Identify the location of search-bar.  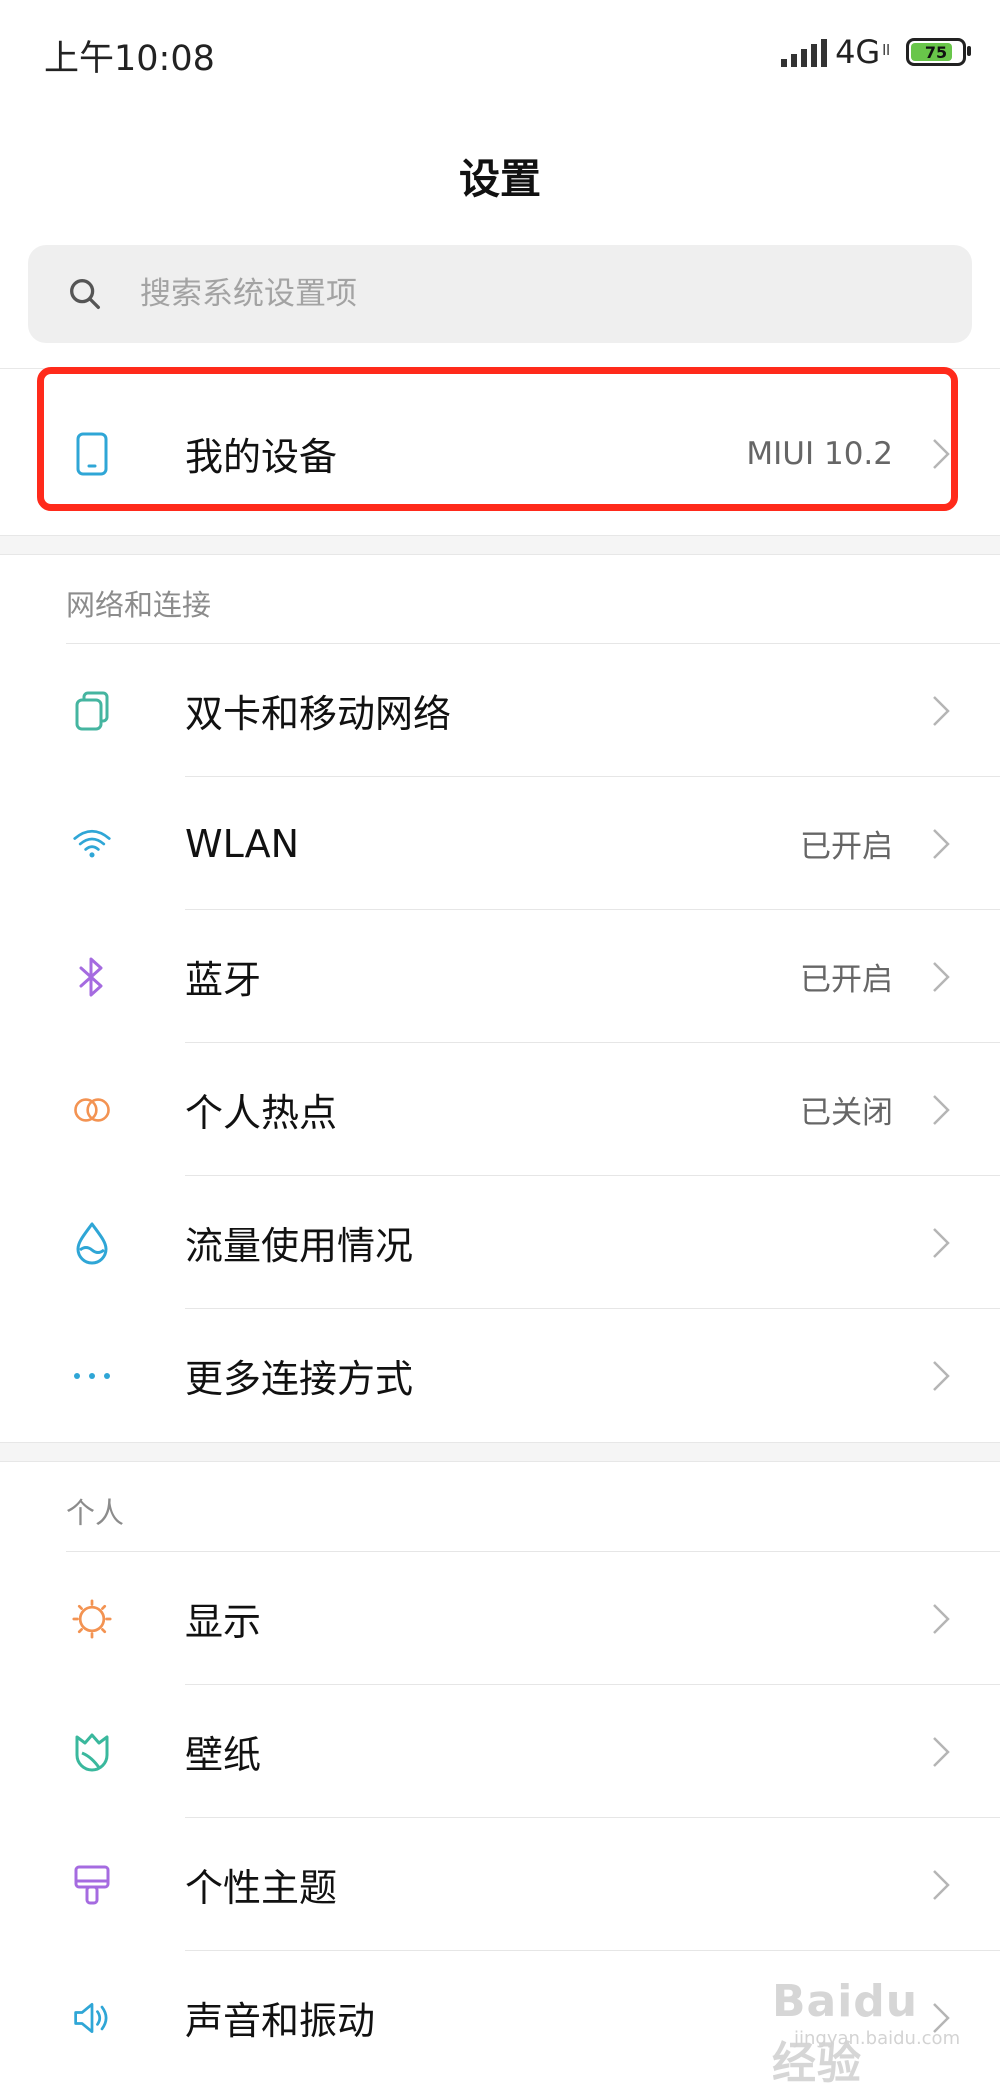
(500, 294).